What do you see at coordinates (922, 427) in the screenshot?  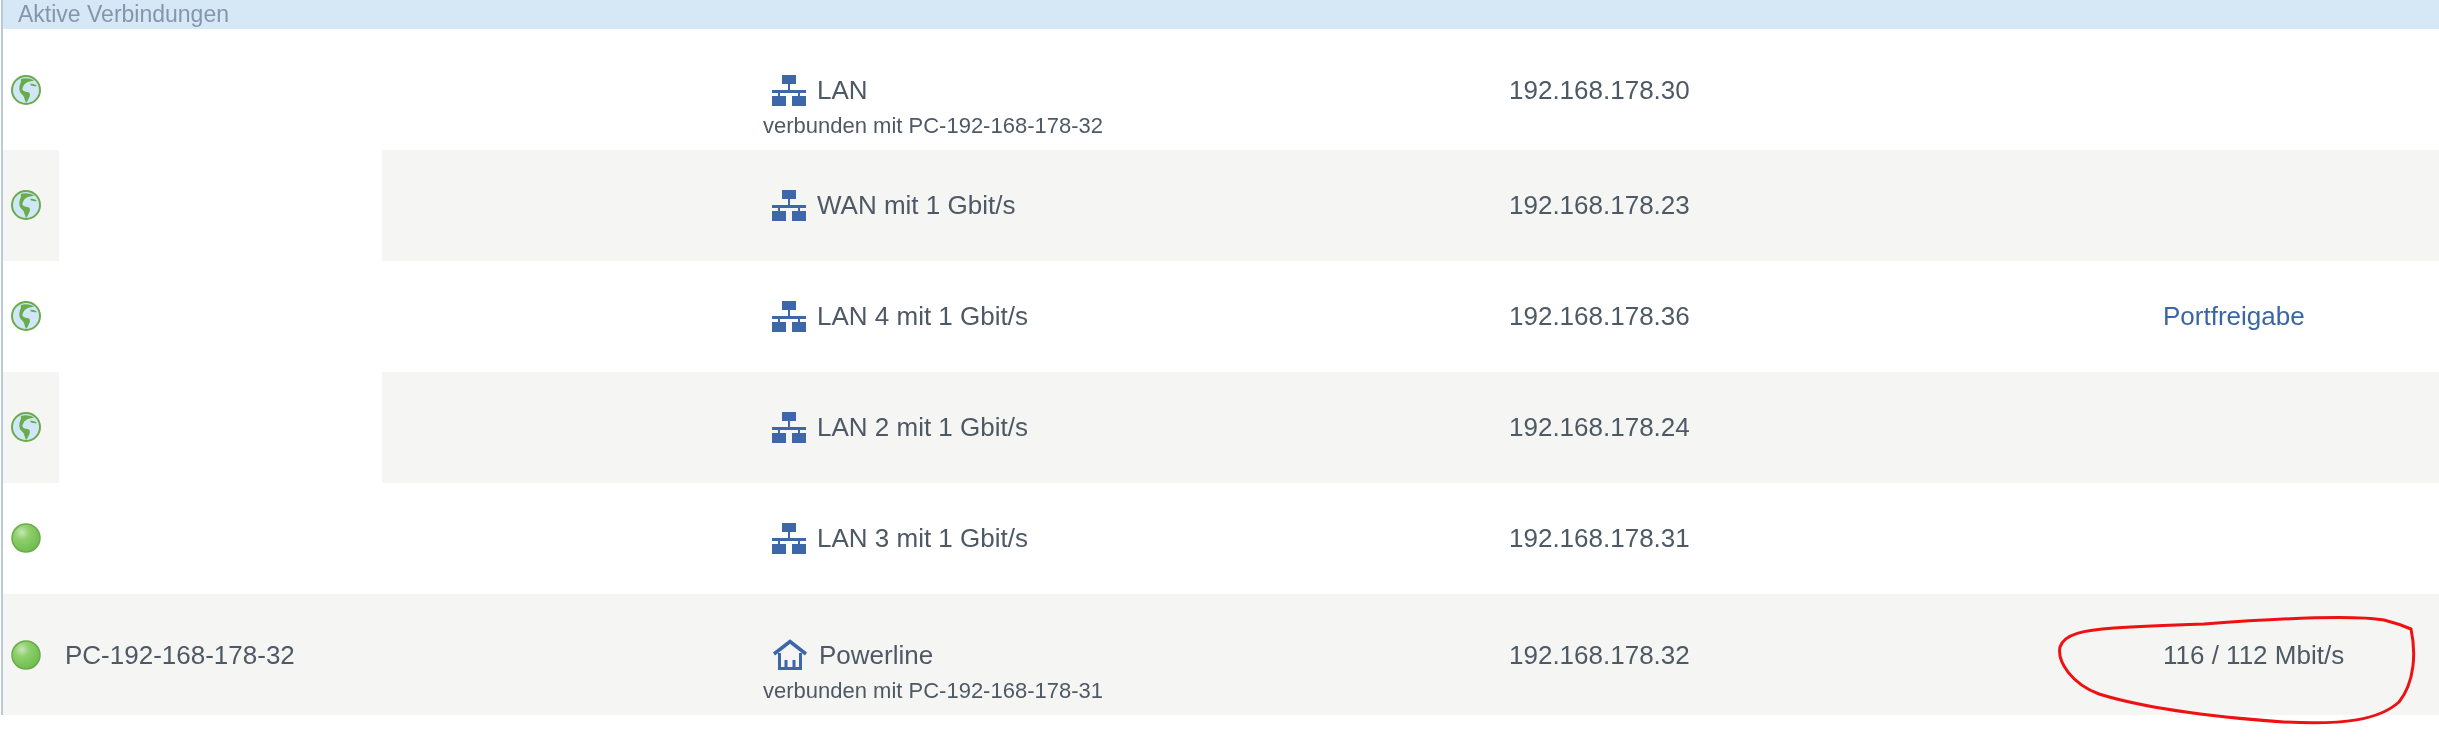 I see `connection-type: LAN 2 mit 1 Gbit/s` at bounding box center [922, 427].